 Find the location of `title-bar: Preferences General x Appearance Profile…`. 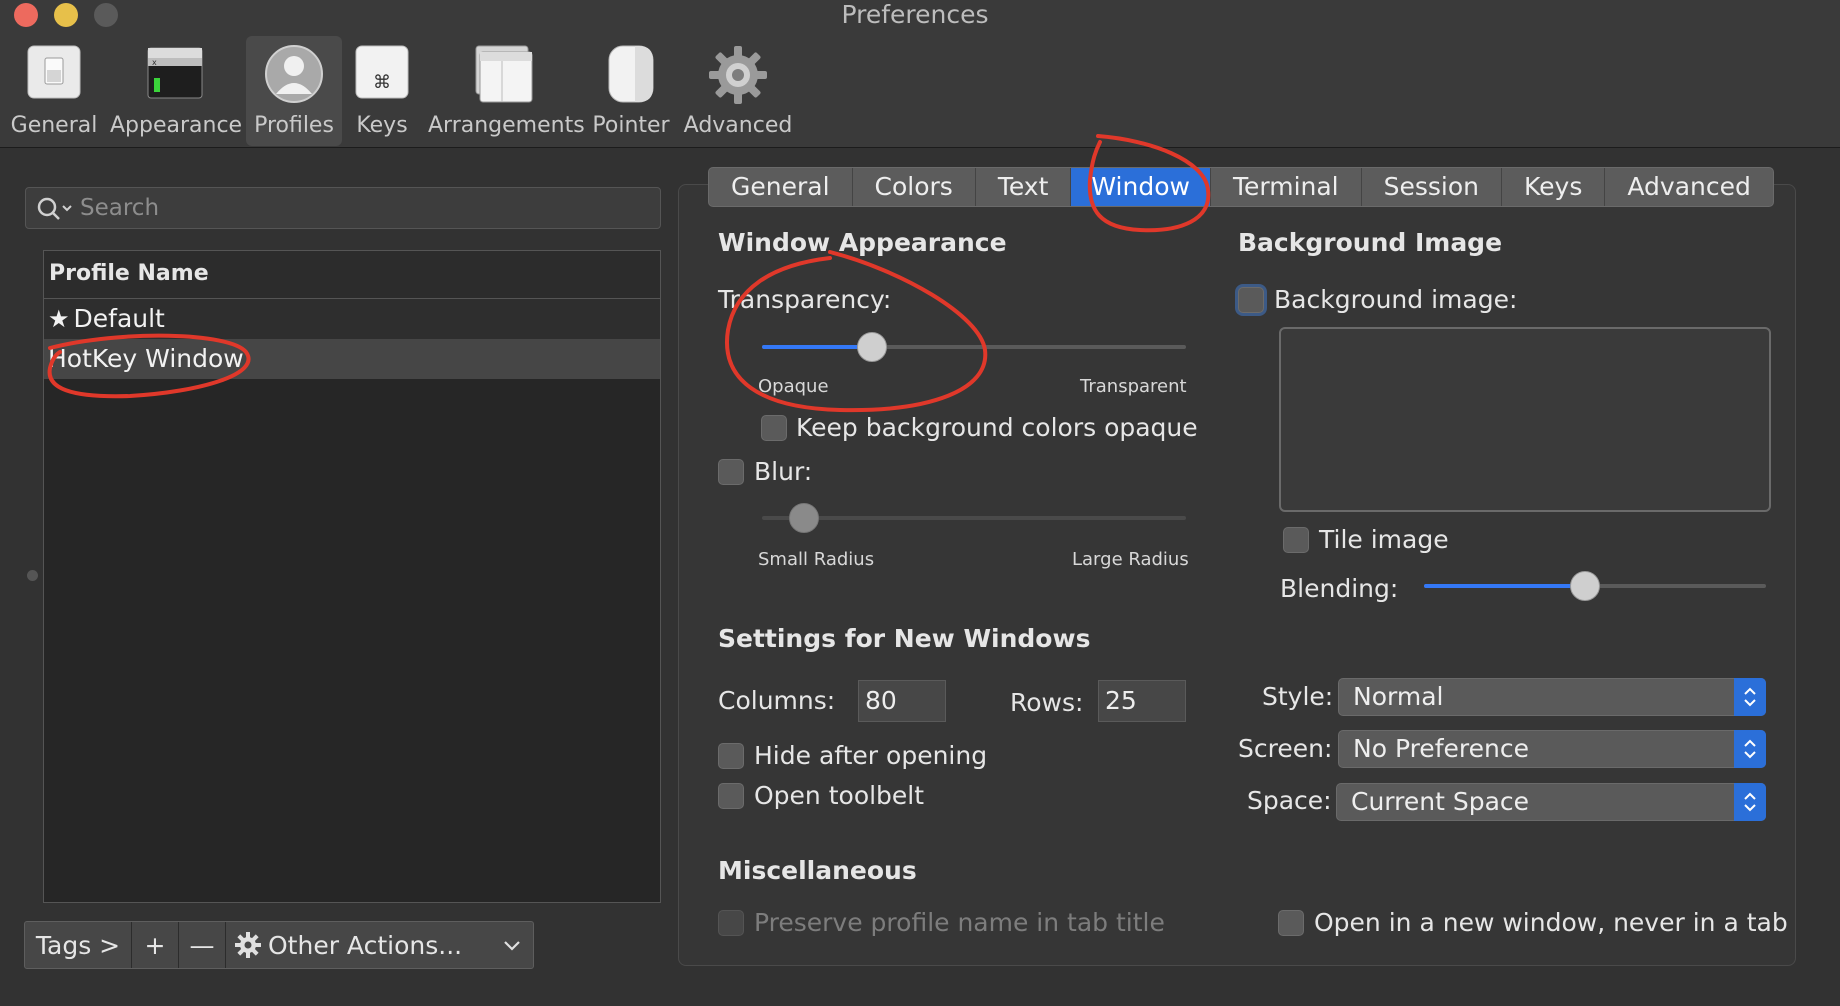

title-bar: Preferences General x Appearance Profile… is located at coordinates (920, 74).